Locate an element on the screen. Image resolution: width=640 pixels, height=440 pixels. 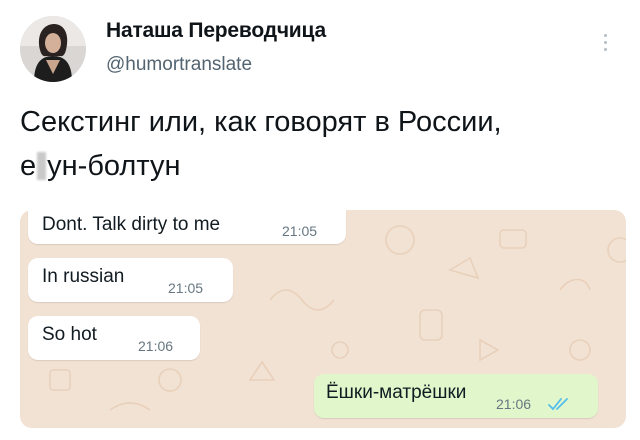
message-bubble-outgoing: Ёшки-матрёшки 21:06 is located at coordinates (456, 396).